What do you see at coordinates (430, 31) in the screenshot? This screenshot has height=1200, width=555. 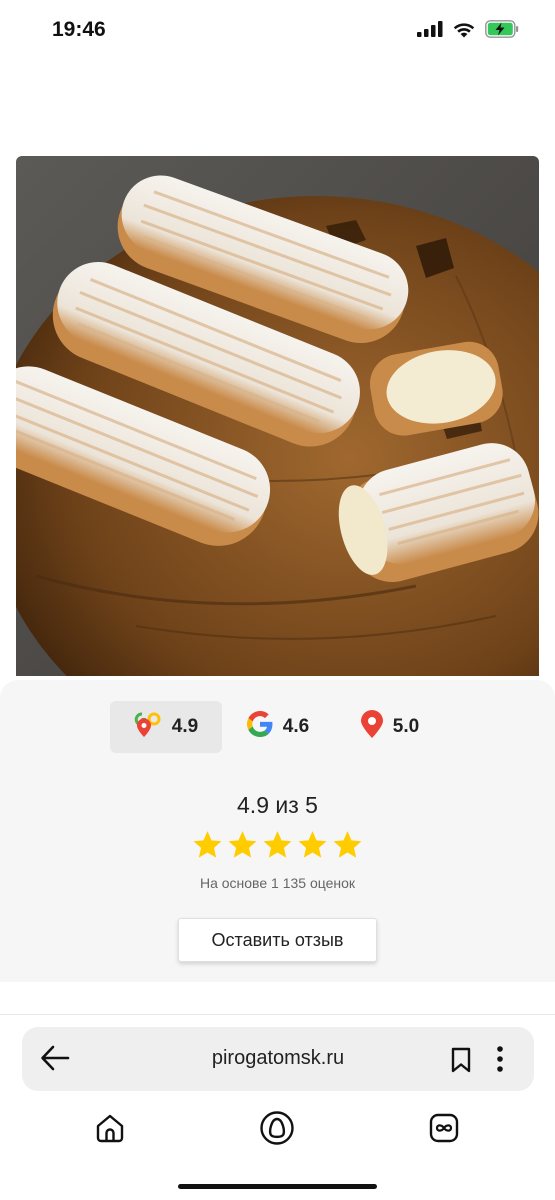 I see `cellular-signal-icon` at bounding box center [430, 31].